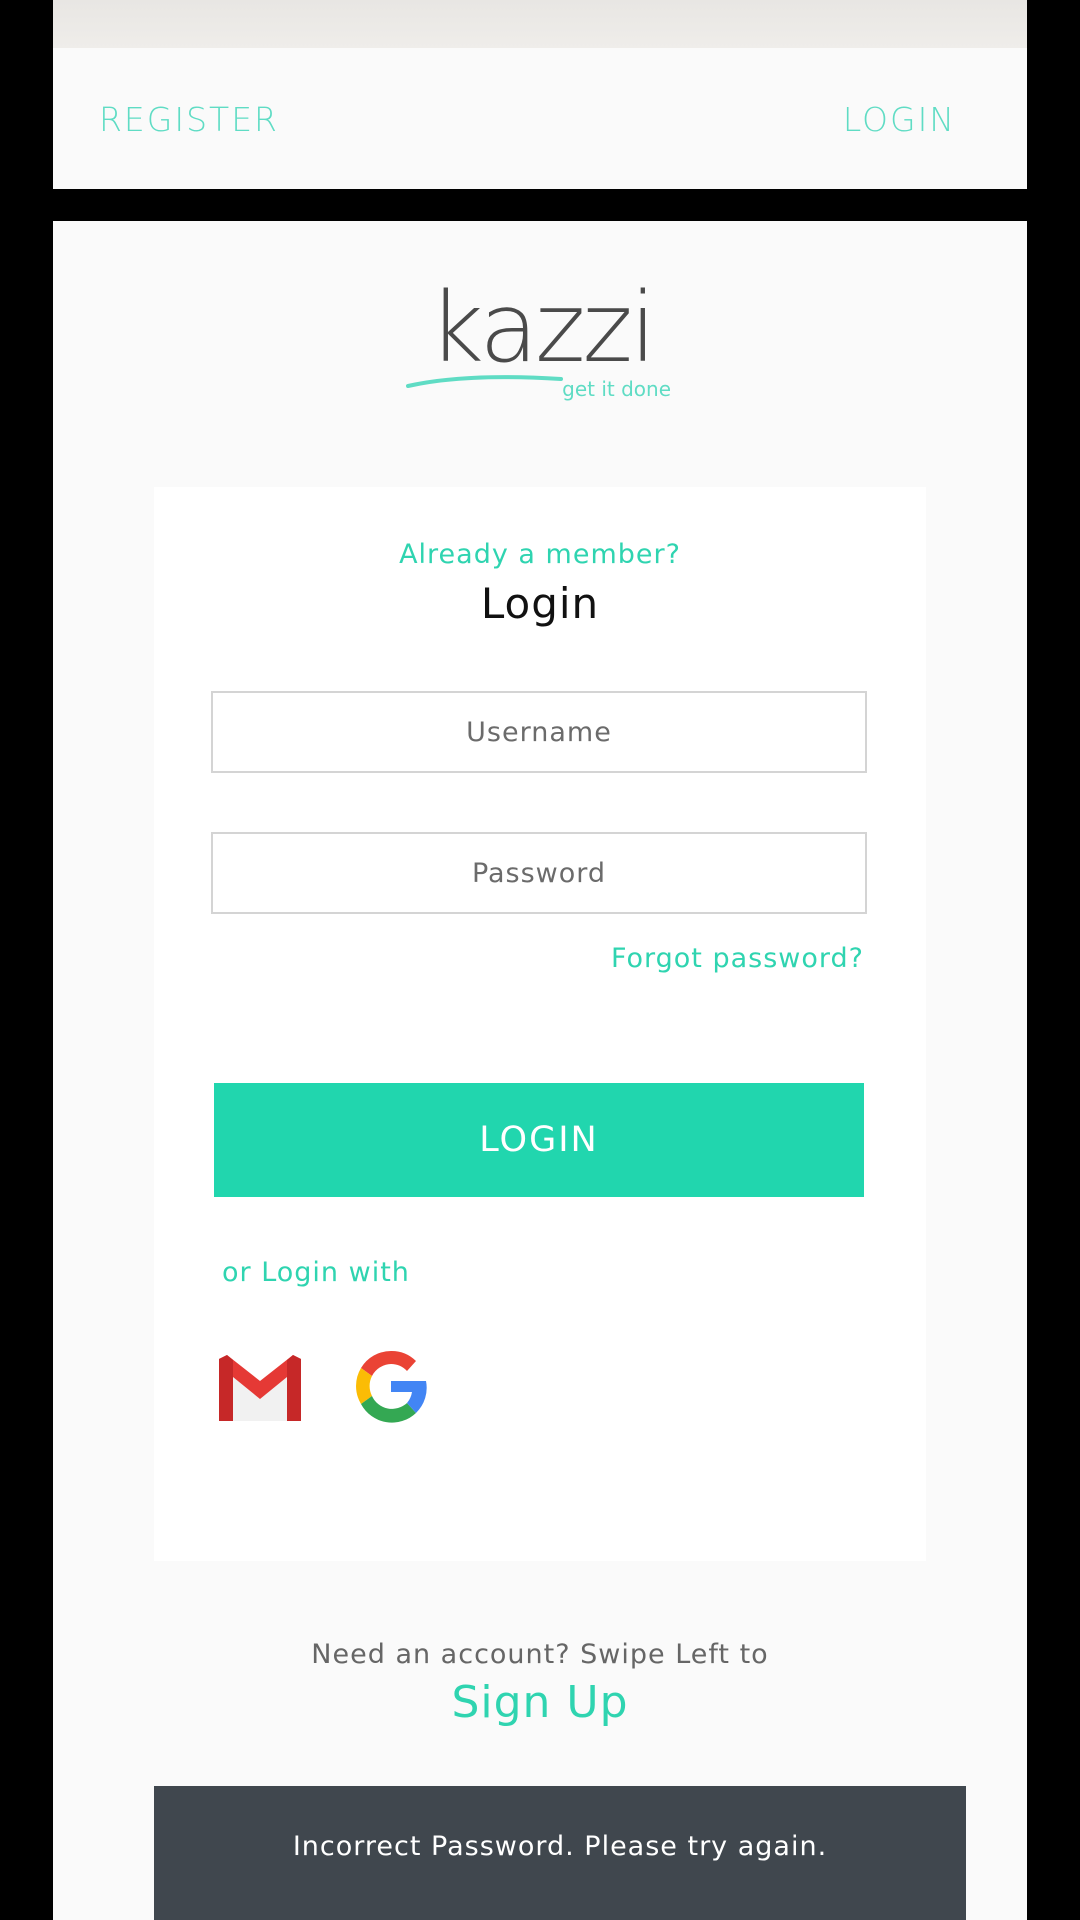 This screenshot has height=1920, width=1080. I want to click on logo-wordmark: kazzi, so click(540, 328).